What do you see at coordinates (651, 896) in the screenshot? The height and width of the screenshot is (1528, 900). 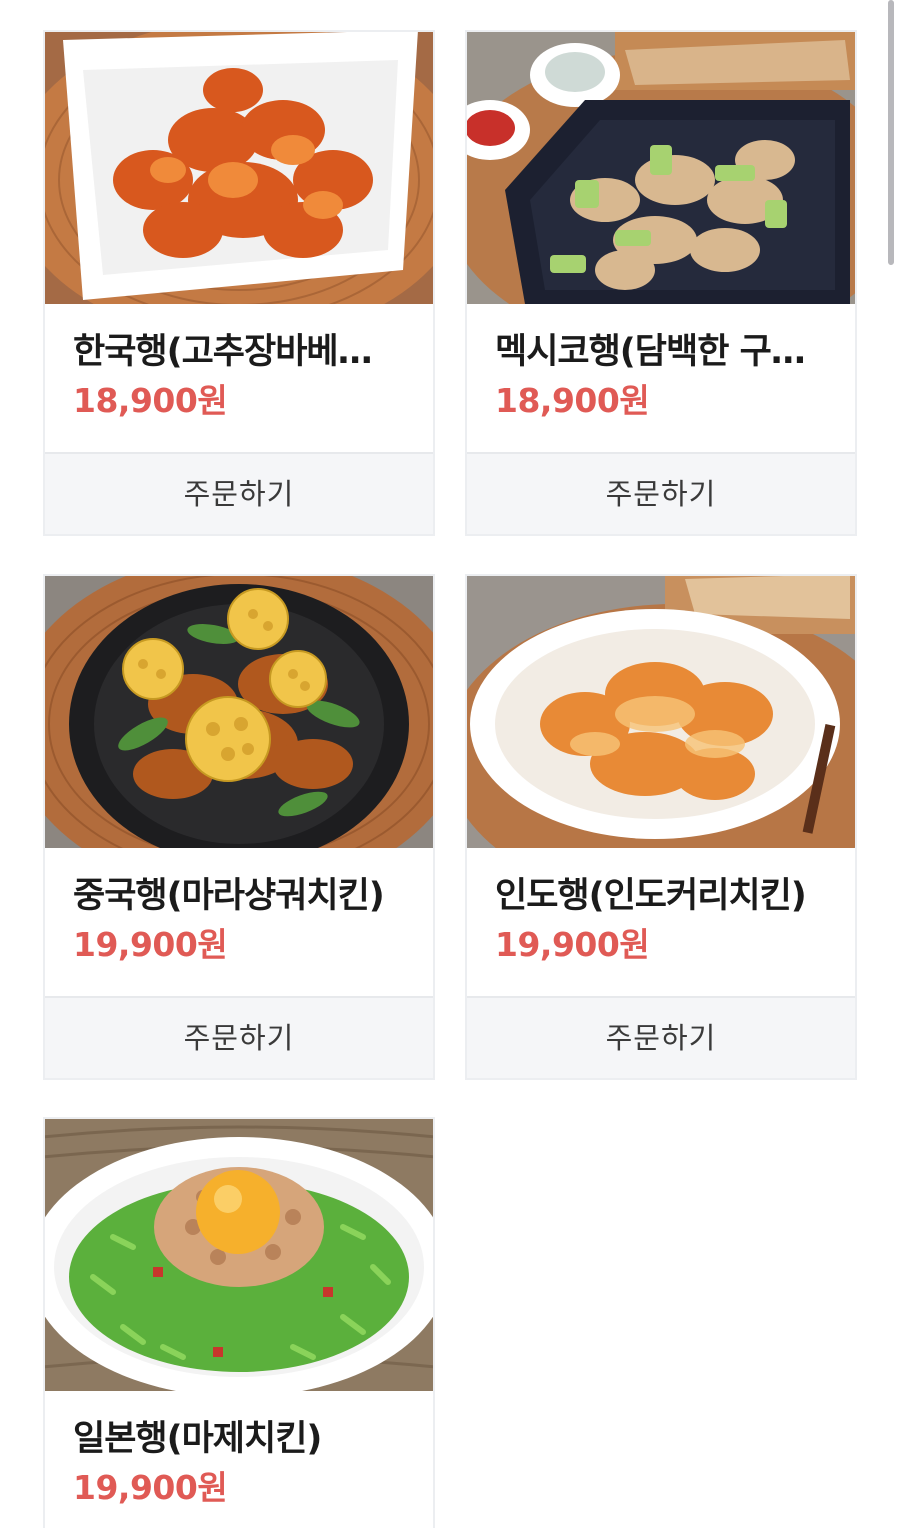 I see `product-name: 인도행(인도커리치킨)` at bounding box center [651, 896].